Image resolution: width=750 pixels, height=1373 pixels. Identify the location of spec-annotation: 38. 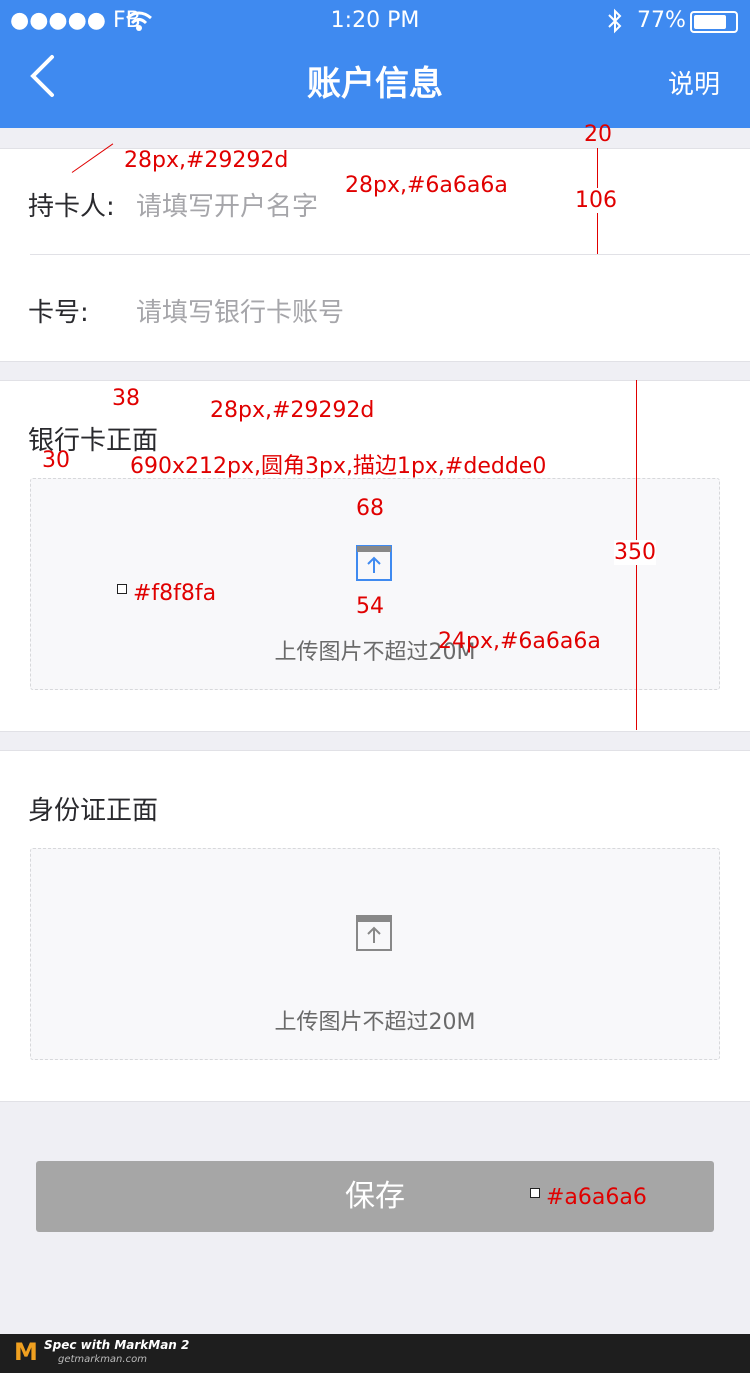
(126, 398).